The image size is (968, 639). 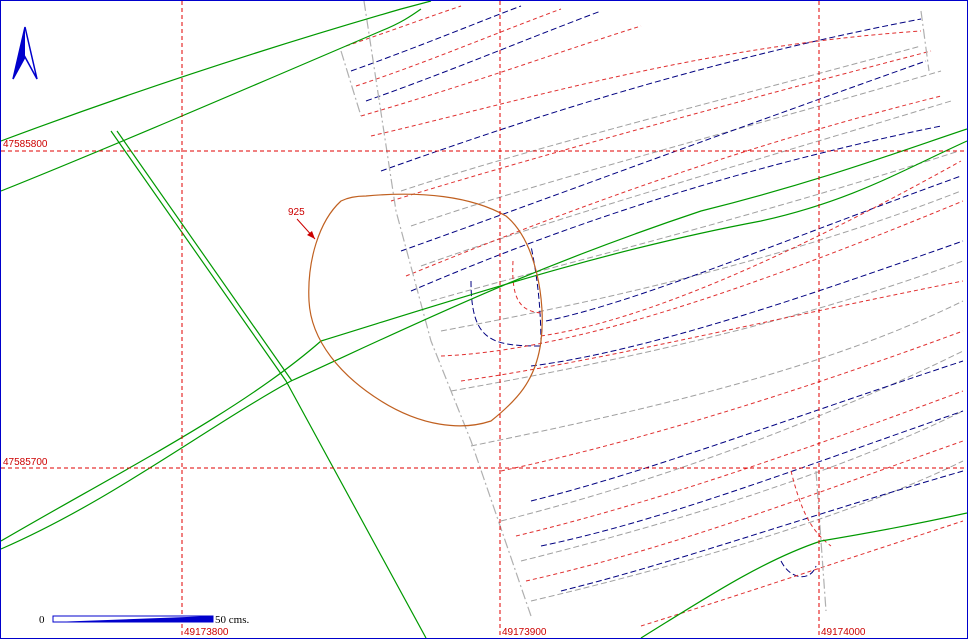 What do you see at coordinates (25, 144) in the screenshot?
I see `grid-label-y-top: 47585800` at bounding box center [25, 144].